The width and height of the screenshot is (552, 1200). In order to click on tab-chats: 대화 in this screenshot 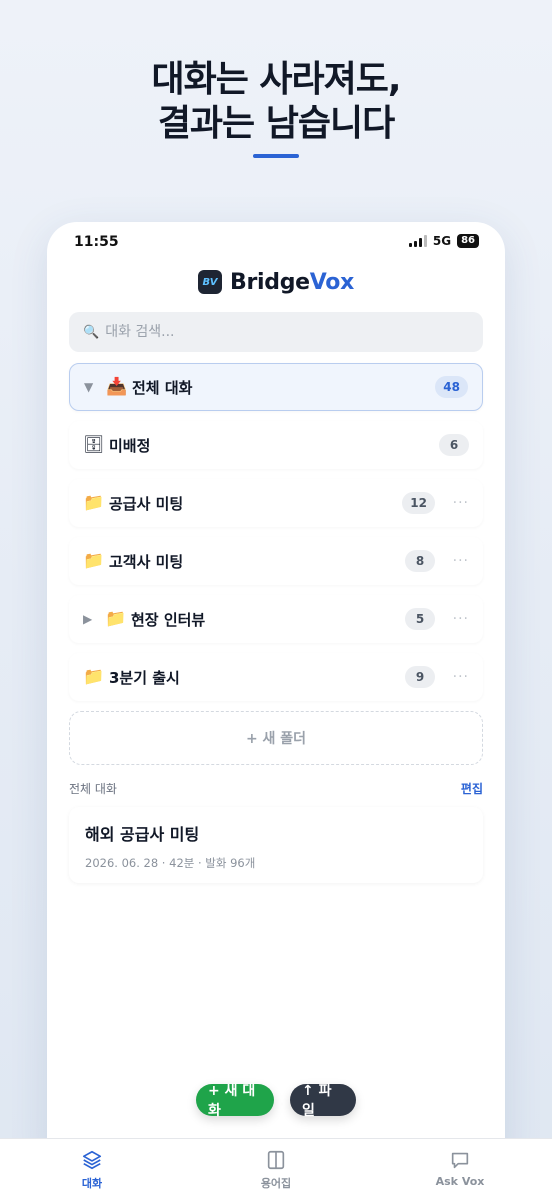, I will do `click(92, 1169)`.